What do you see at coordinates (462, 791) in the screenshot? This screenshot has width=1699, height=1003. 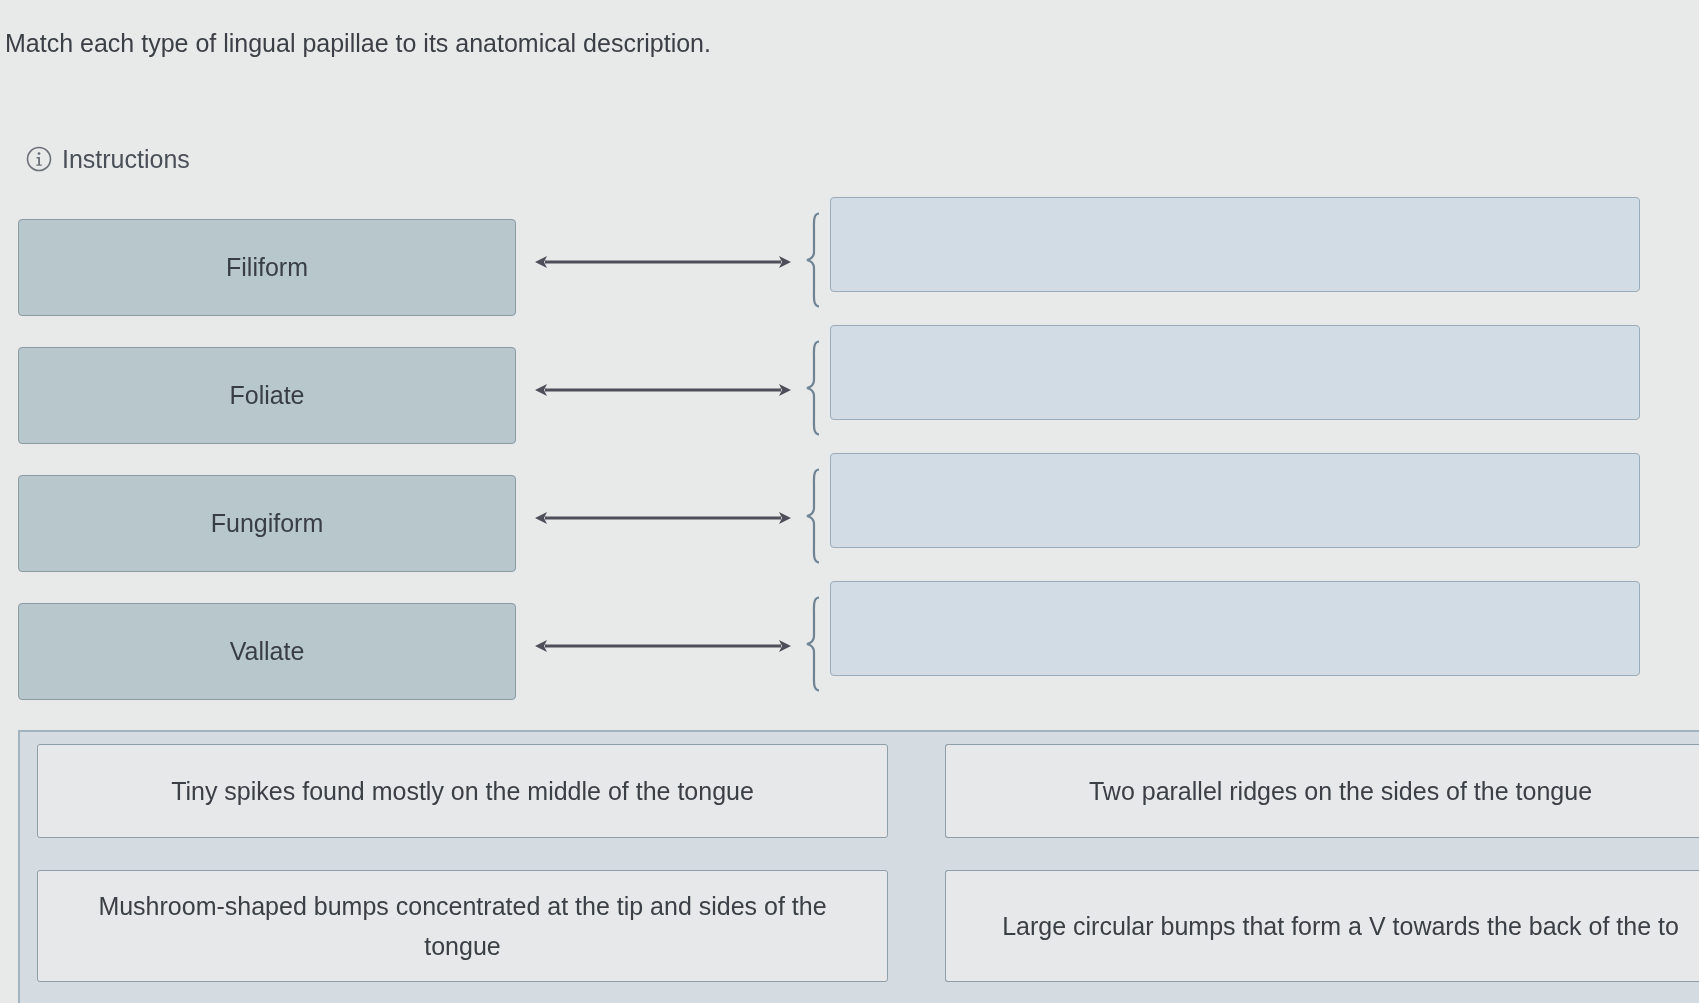 I see `answer-card: Tiny spikes found mostly on the middle of the tongue` at bounding box center [462, 791].